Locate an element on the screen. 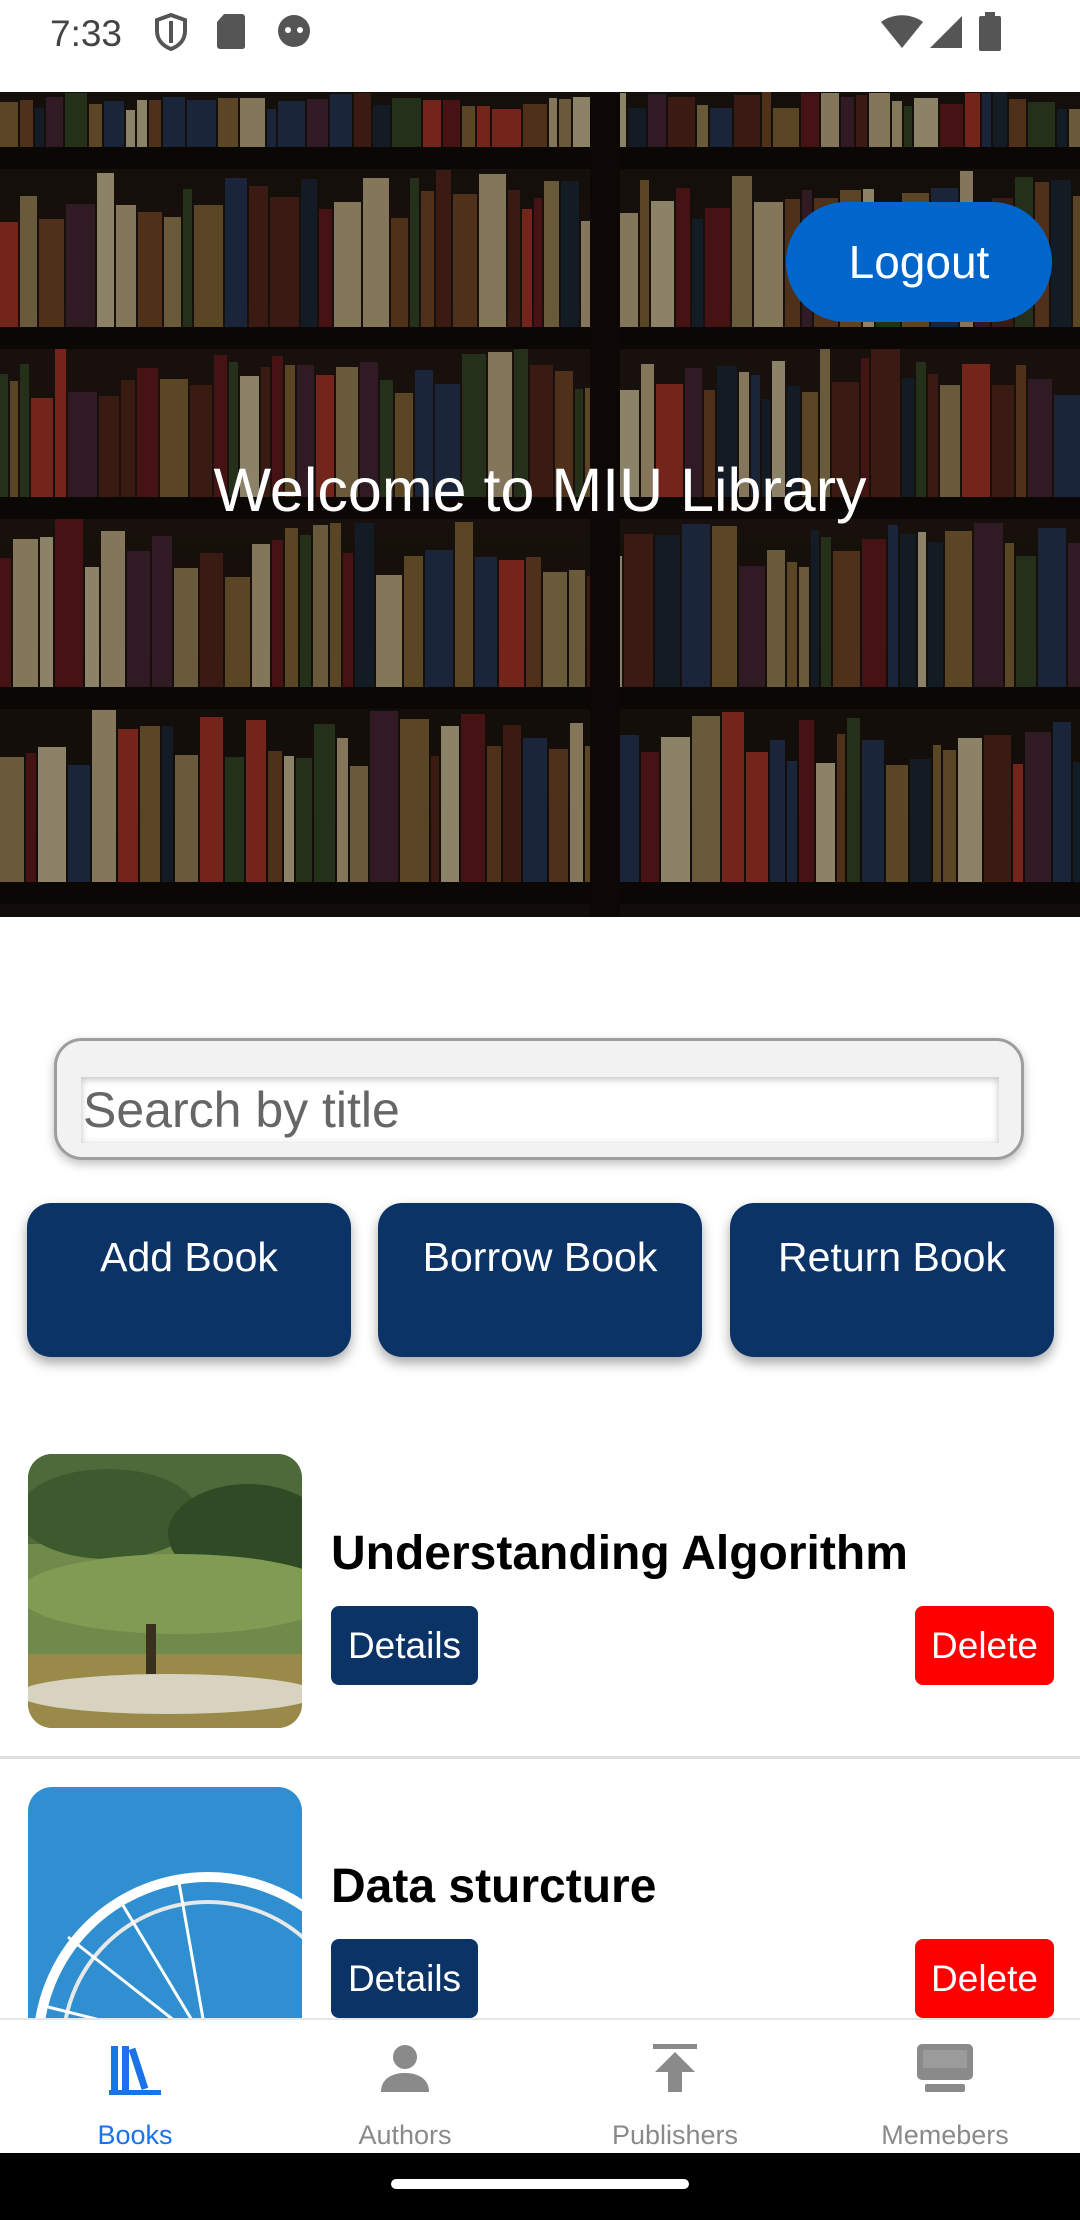 The height and width of the screenshot is (2220, 1080). shield-icon is located at coordinates (171, 32).